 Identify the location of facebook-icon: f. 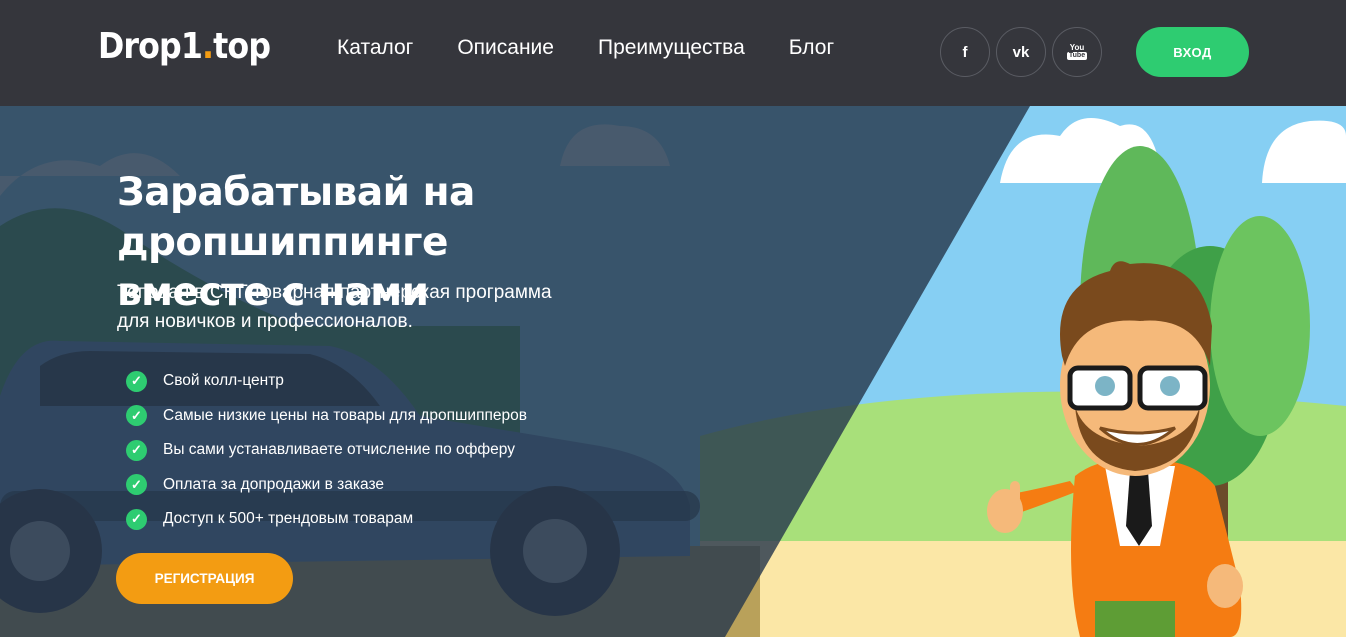
(965, 52).